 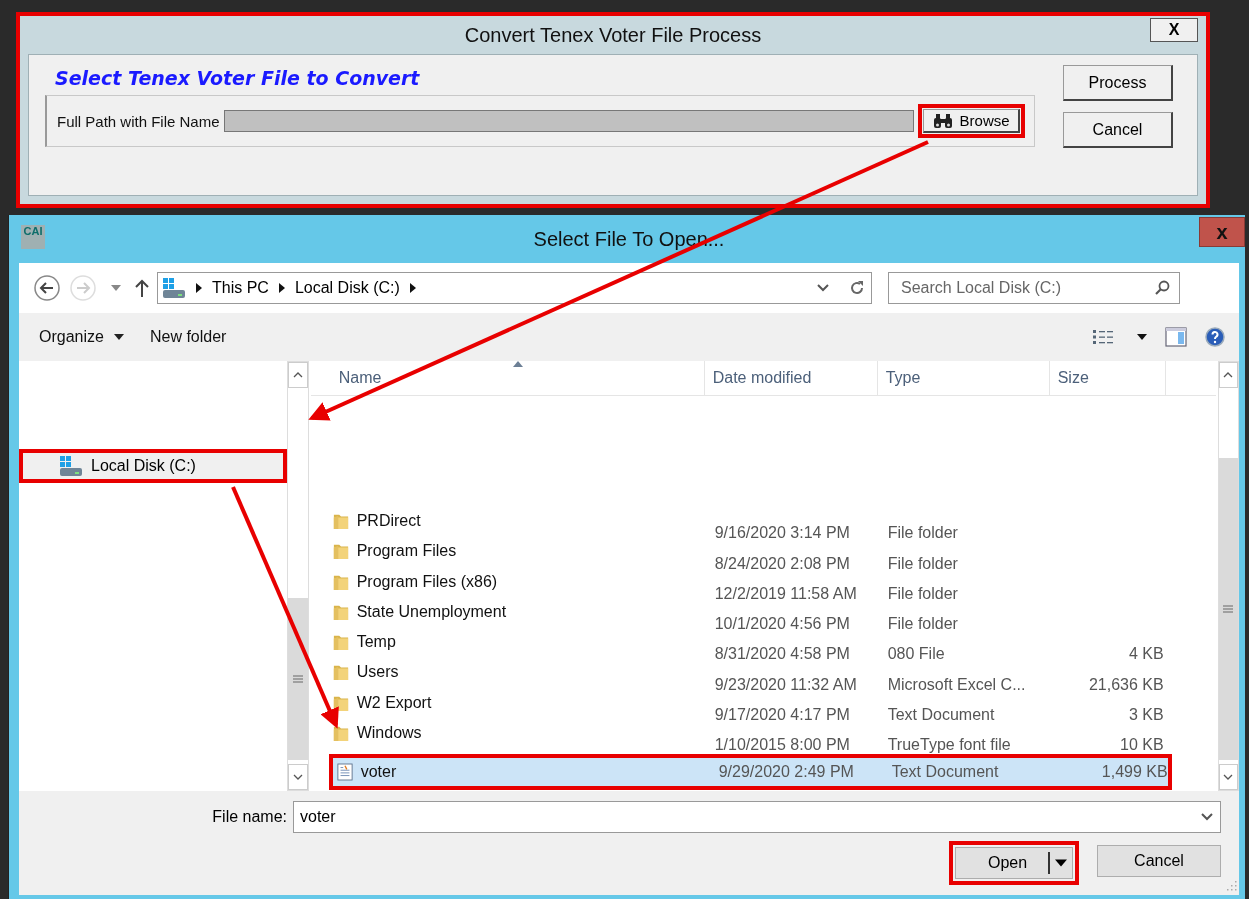 What do you see at coordinates (188, 337) in the screenshot?
I see `new-folder-button: New folder` at bounding box center [188, 337].